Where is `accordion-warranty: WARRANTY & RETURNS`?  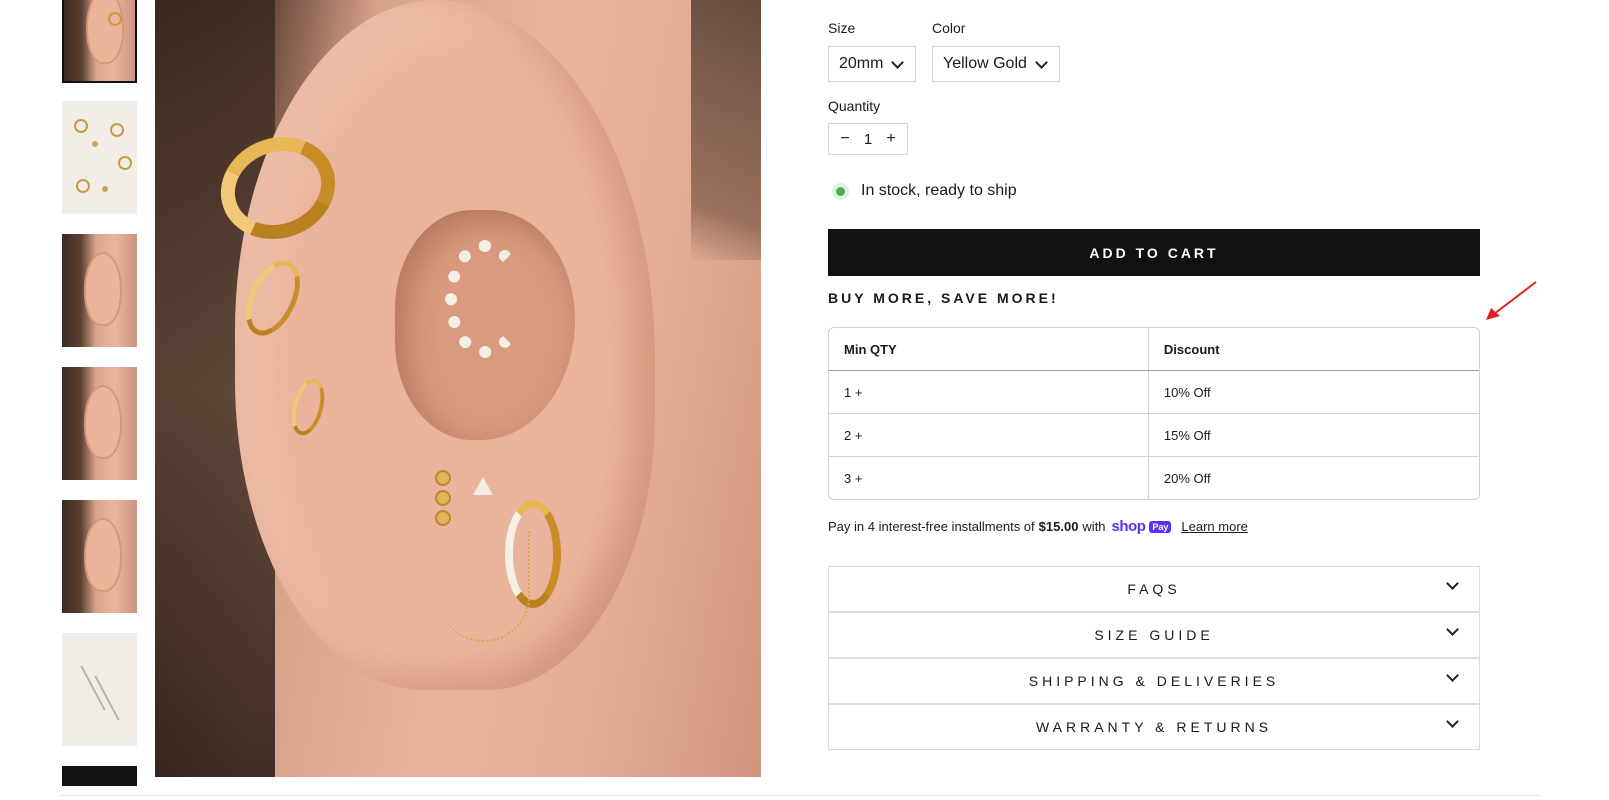 accordion-warranty: WARRANTY & RETURNS is located at coordinates (1154, 727).